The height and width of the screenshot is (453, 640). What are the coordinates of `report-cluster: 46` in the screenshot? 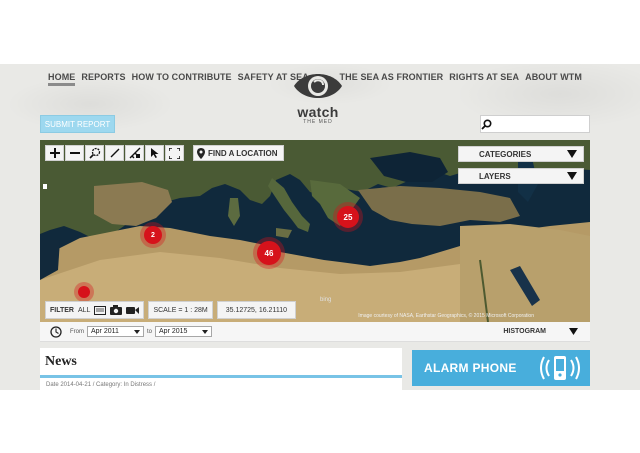 It's located at (269, 253).